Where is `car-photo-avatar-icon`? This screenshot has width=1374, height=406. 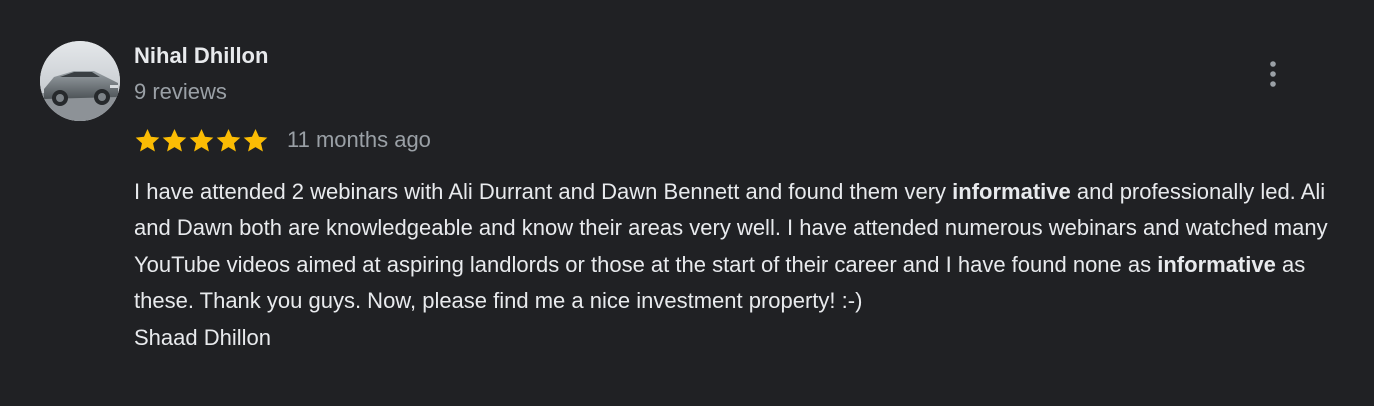 car-photo-avatar-icon is located at coordinates (80, 81).